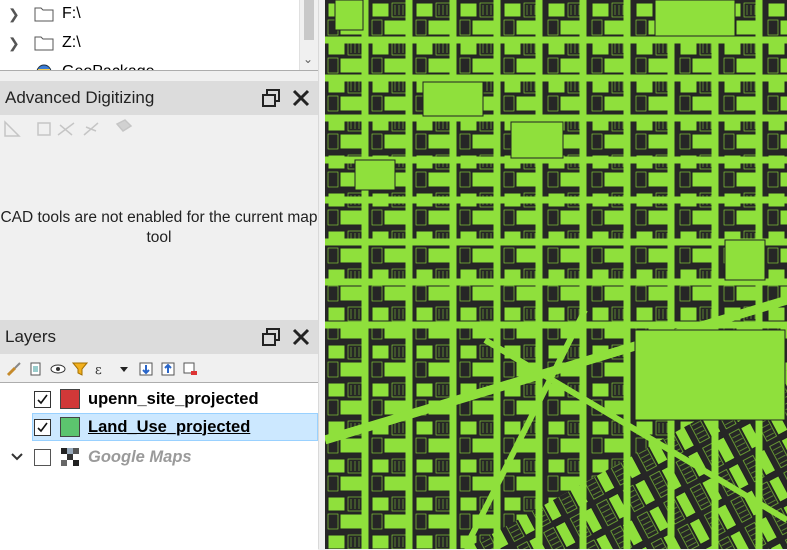 This screenshot has height=550, width=787. Describe the element at coordinates (159, 337) in the screenshot. I see `layers-titlebar: Layers` at that location.